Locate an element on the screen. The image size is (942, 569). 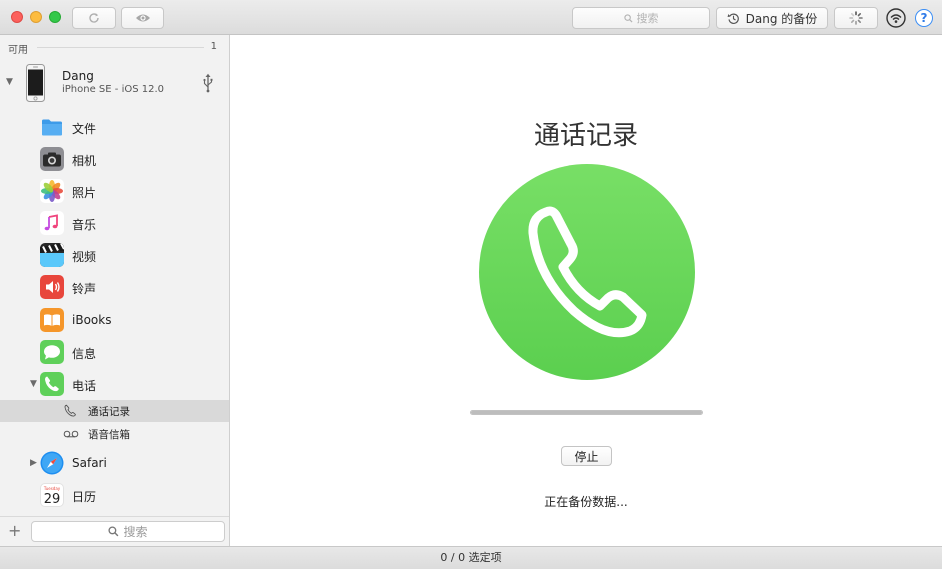
sidebar-item-label: 相机 is located at coordinates (84, 161).